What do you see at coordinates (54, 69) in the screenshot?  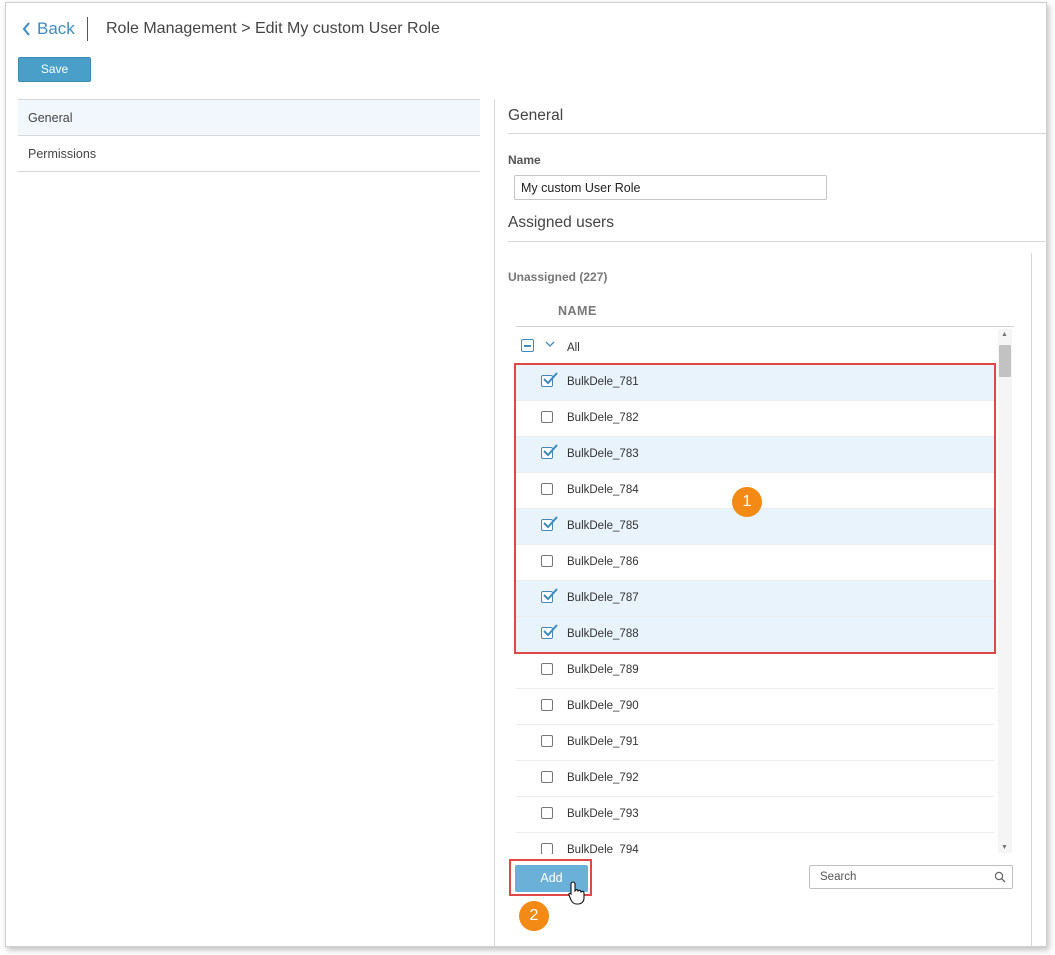 I see `save-button: Save` at bounding box center [54, 69].